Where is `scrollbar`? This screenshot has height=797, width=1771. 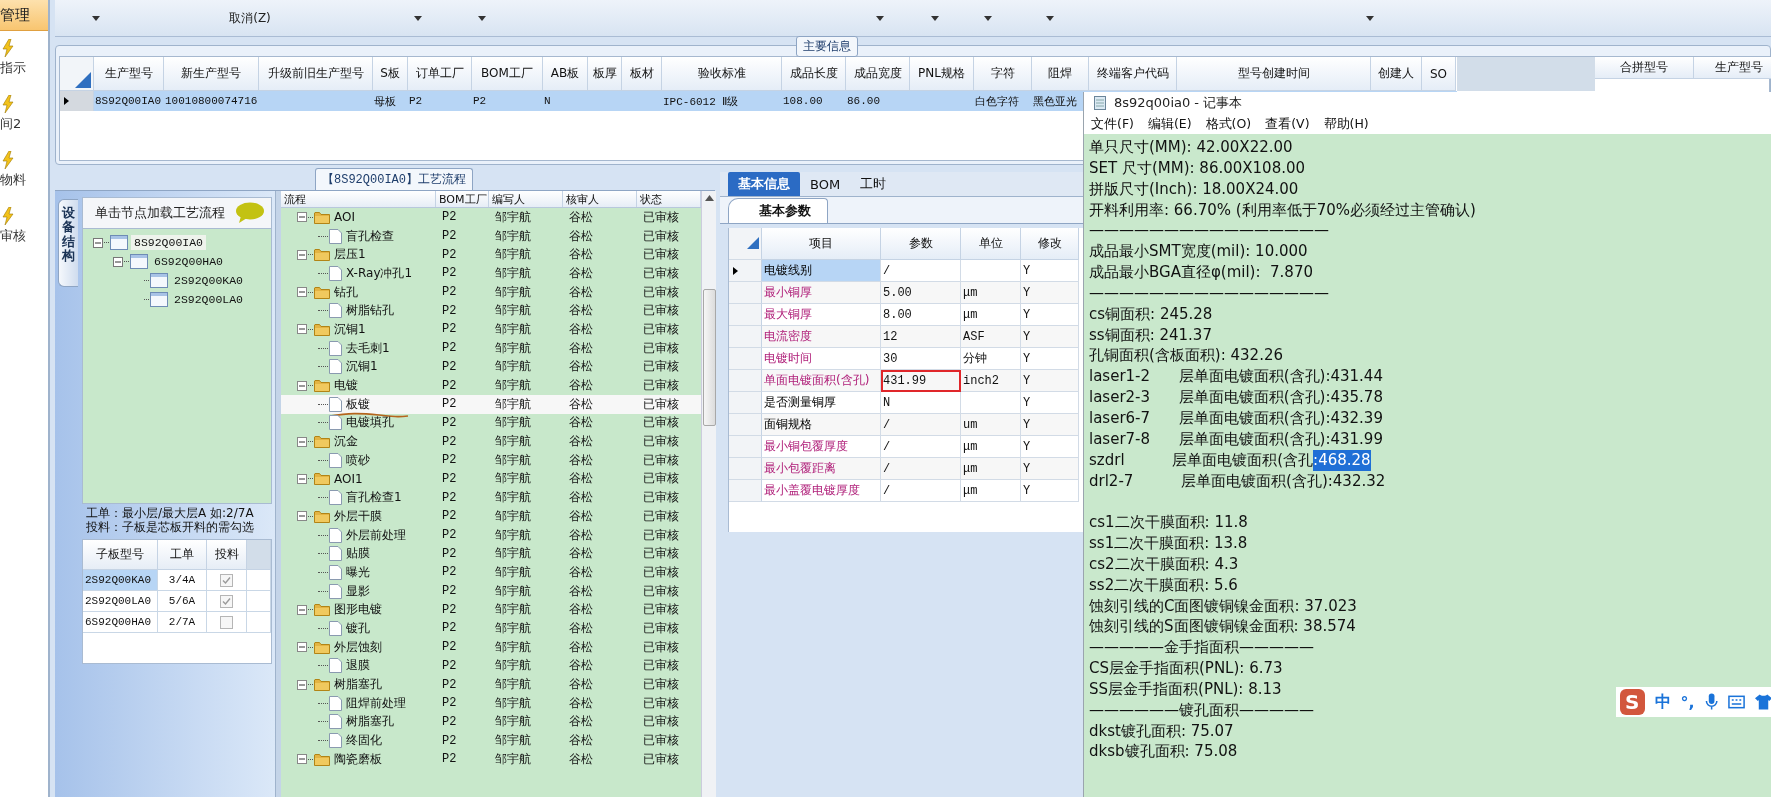 scrollbar is located at coordinates (708, 494).